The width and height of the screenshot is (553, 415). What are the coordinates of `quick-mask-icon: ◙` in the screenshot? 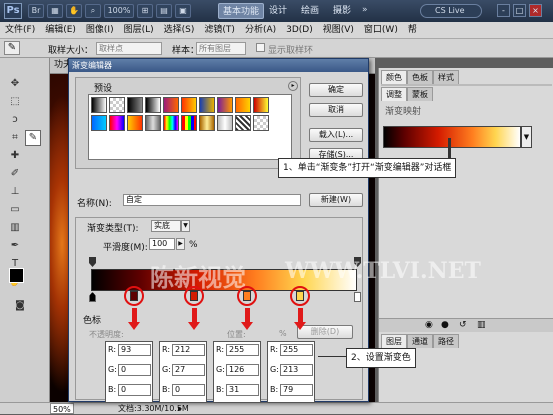 It's located at (20, 306).